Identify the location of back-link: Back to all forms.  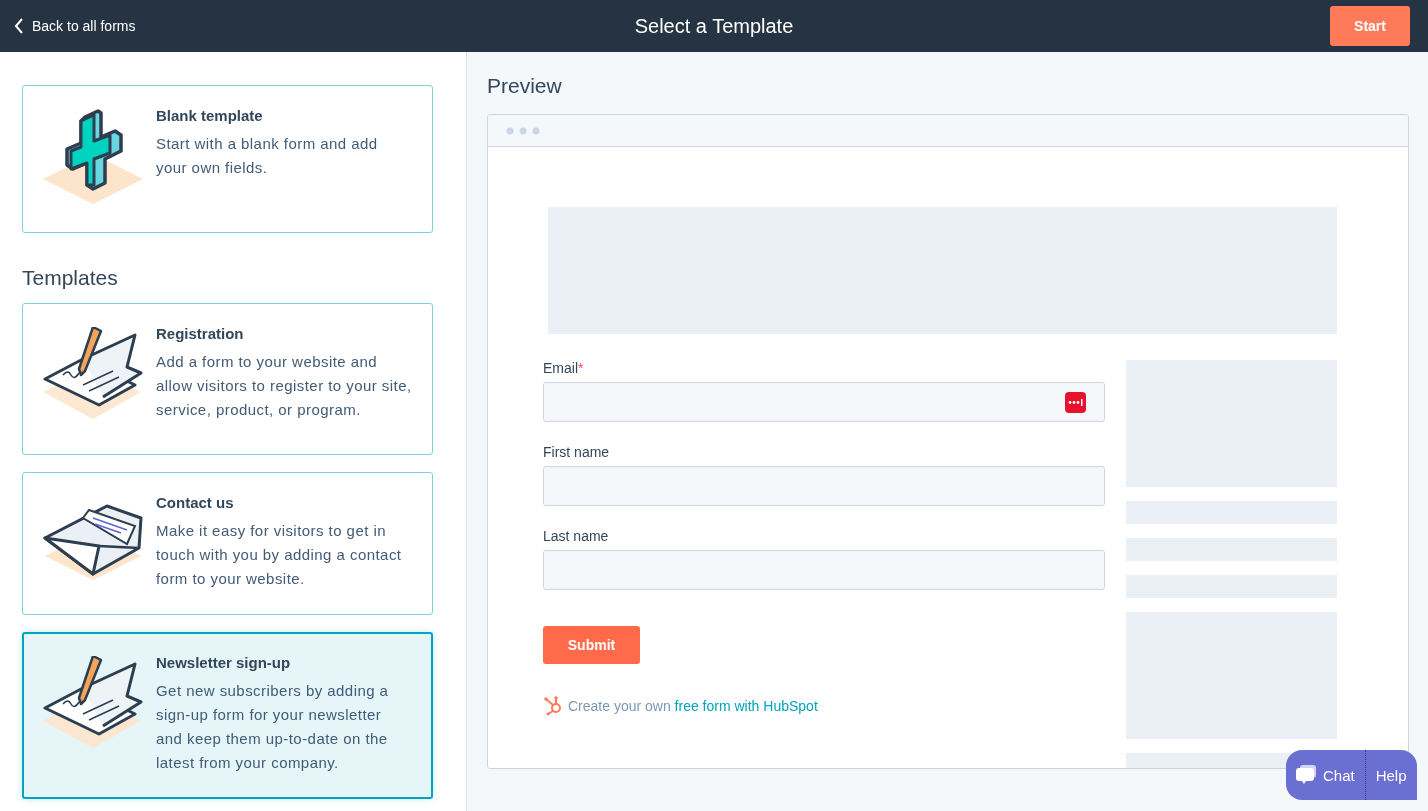
(75, 26).